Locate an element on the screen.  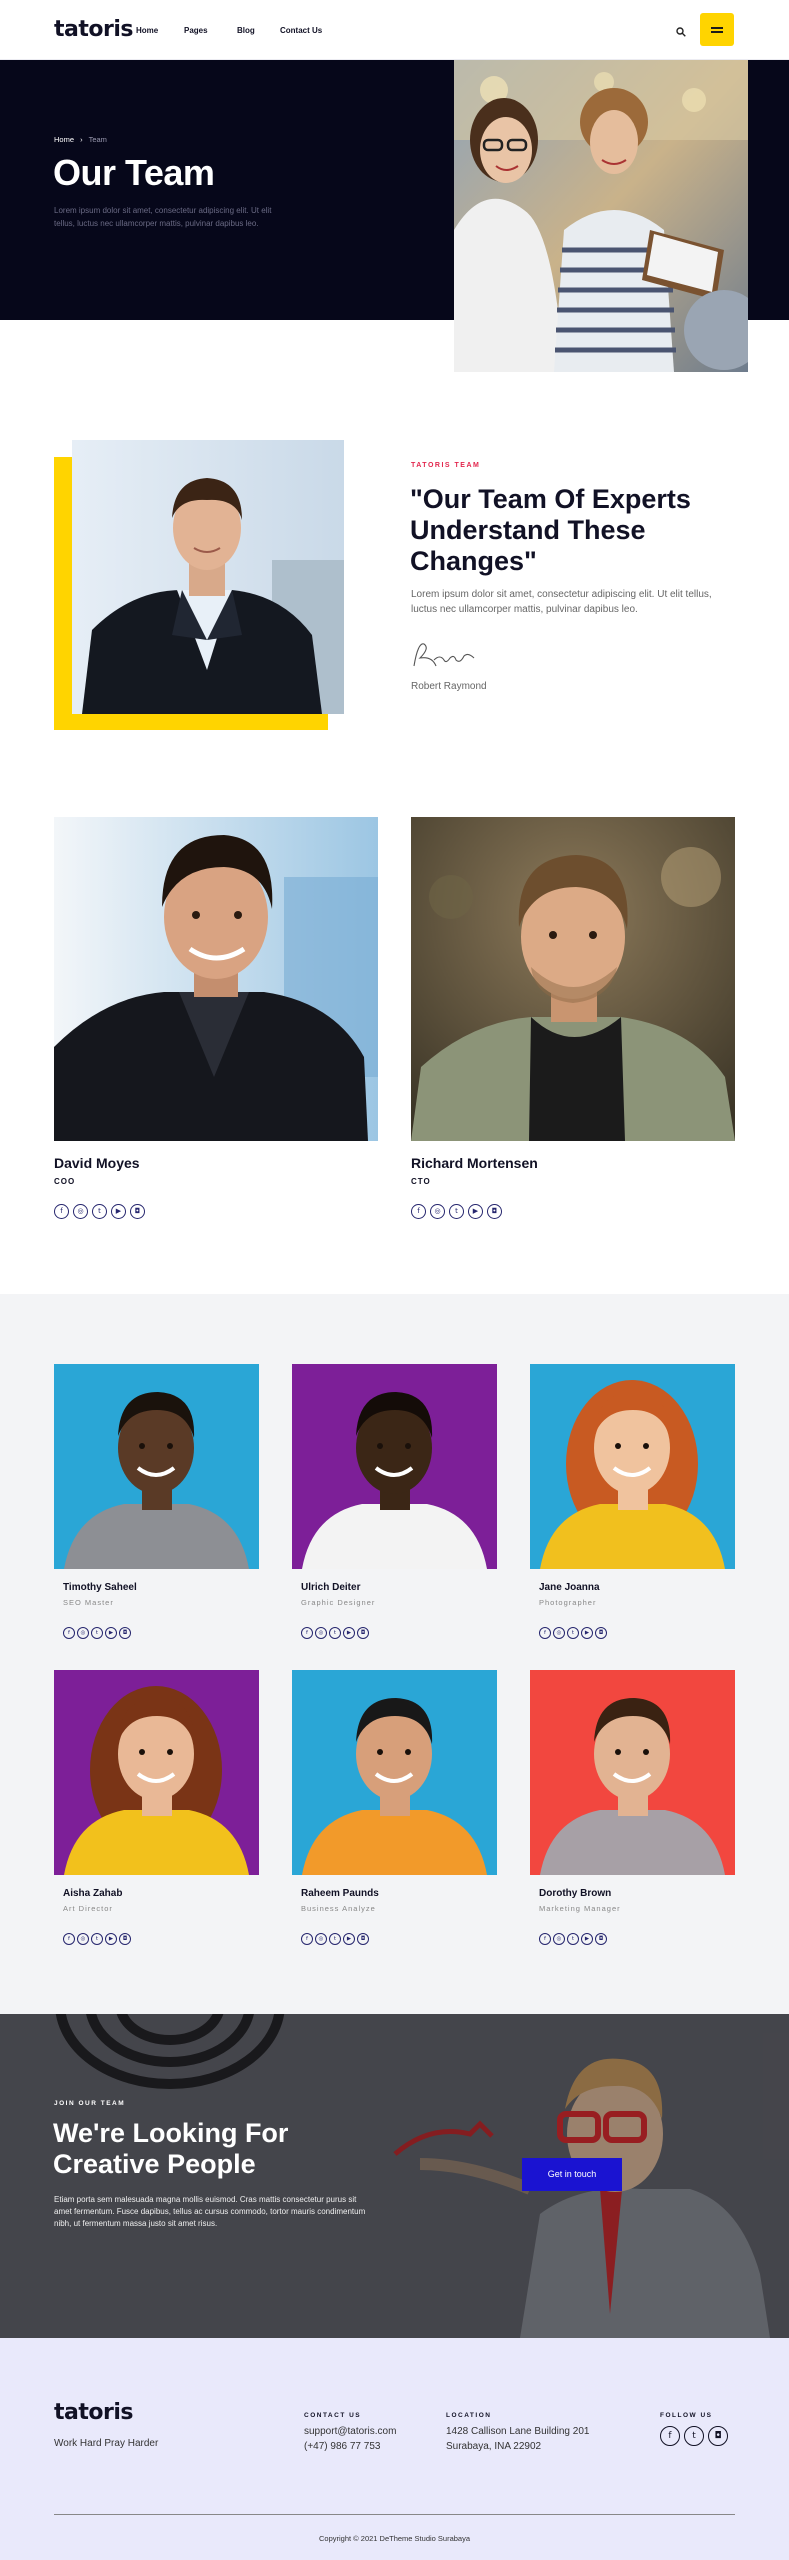
team-member-name: Raheem Paunds is located at coordinates (340, 1893).